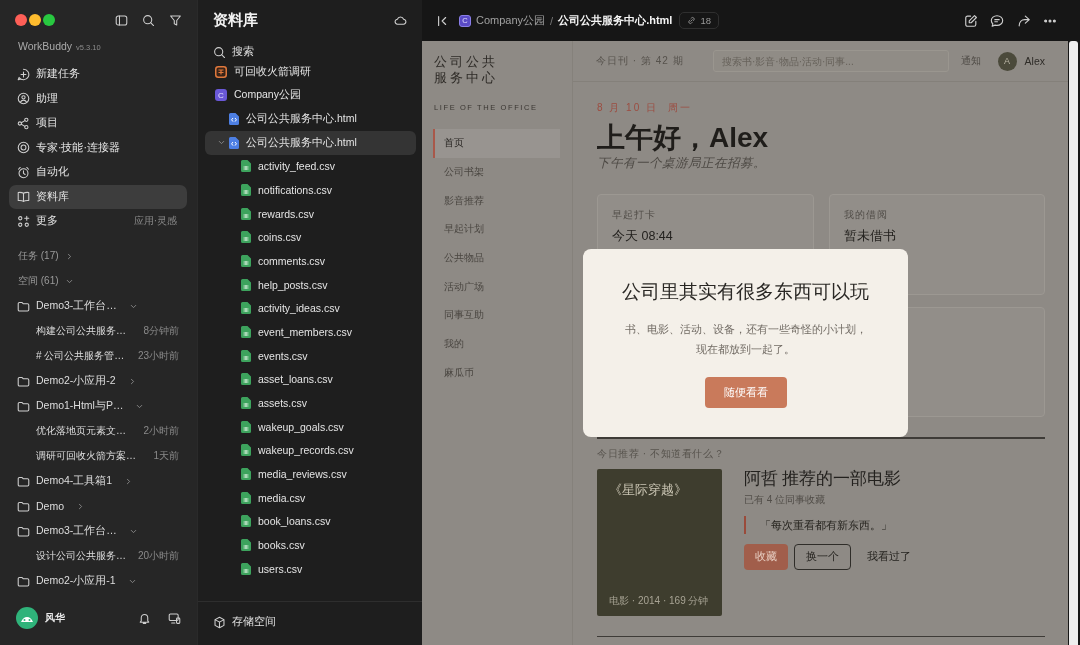  What do you see at coordinates (49, 20) in the screenshot?
I see `window-zoom-icon` at bounding box center [49, 20].